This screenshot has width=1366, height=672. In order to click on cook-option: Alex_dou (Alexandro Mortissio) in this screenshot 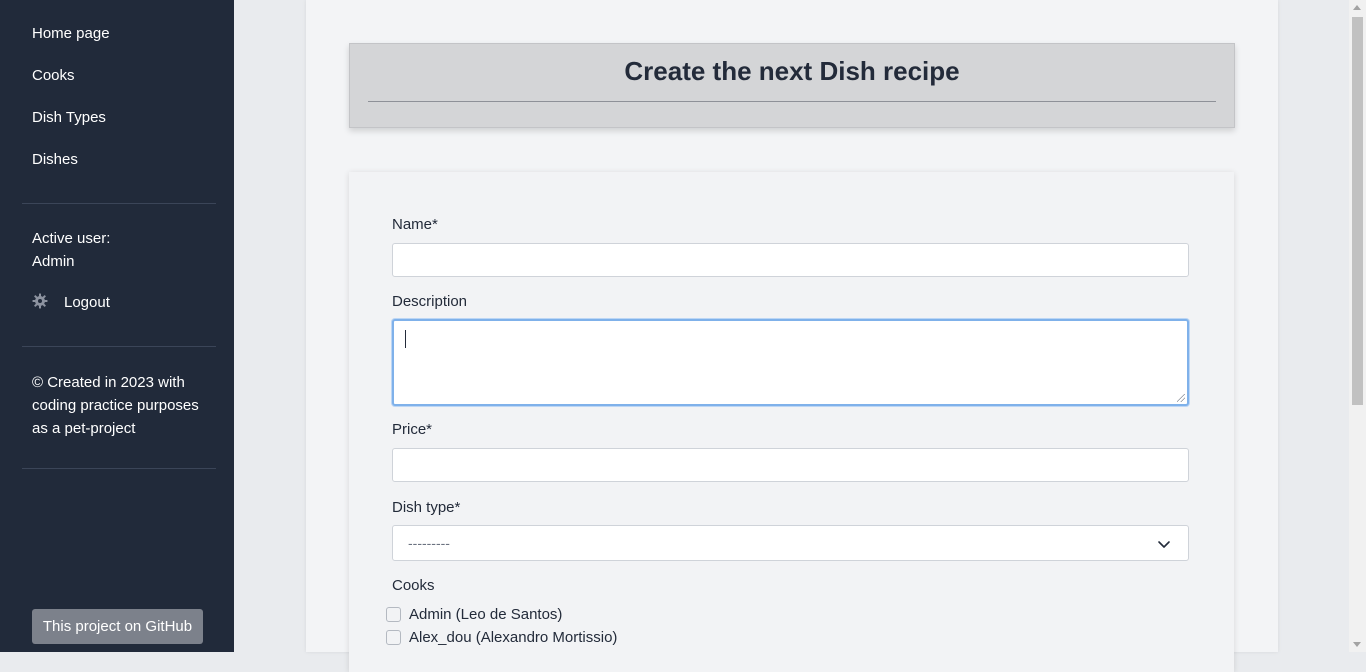, I will do `click(501, 637)`.